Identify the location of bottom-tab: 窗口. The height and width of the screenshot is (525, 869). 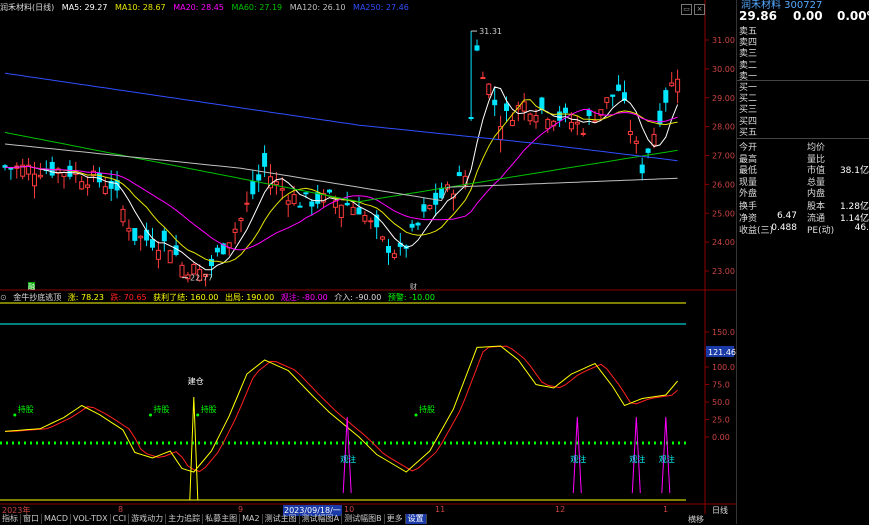
(31, 519).